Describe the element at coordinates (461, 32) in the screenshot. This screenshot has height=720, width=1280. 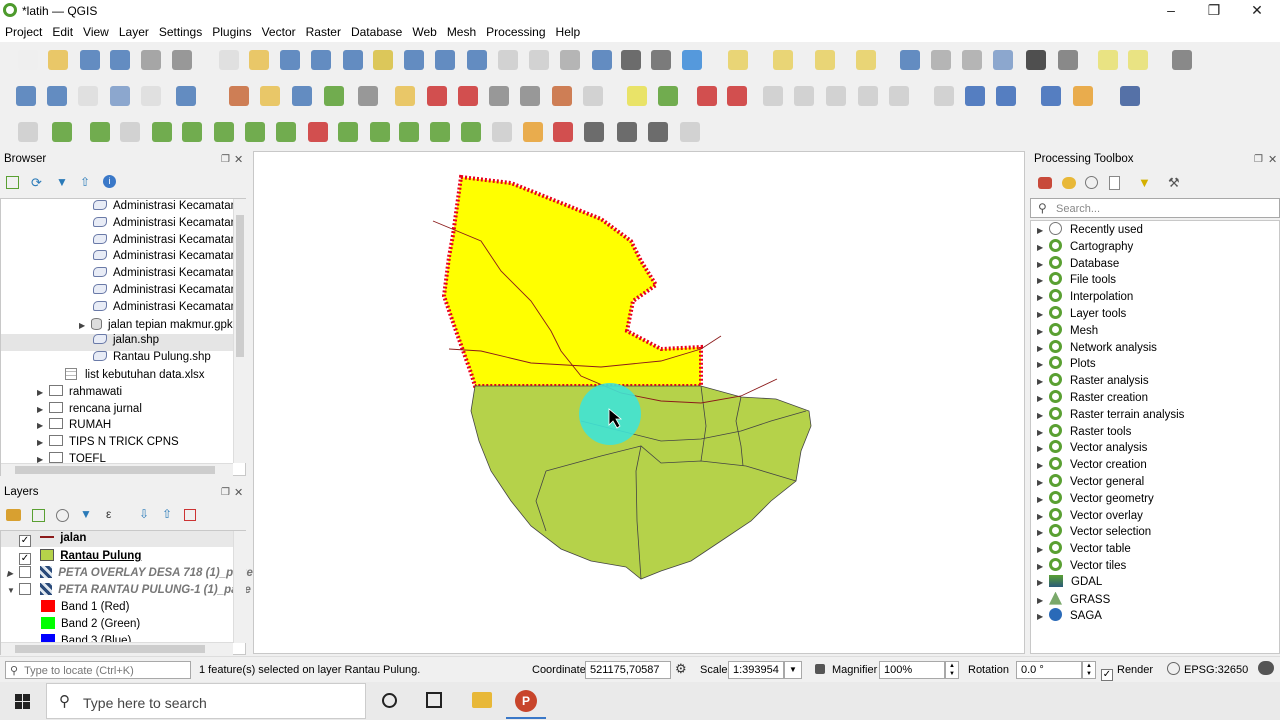
I see `menu-mesh: Mesh` at that location.